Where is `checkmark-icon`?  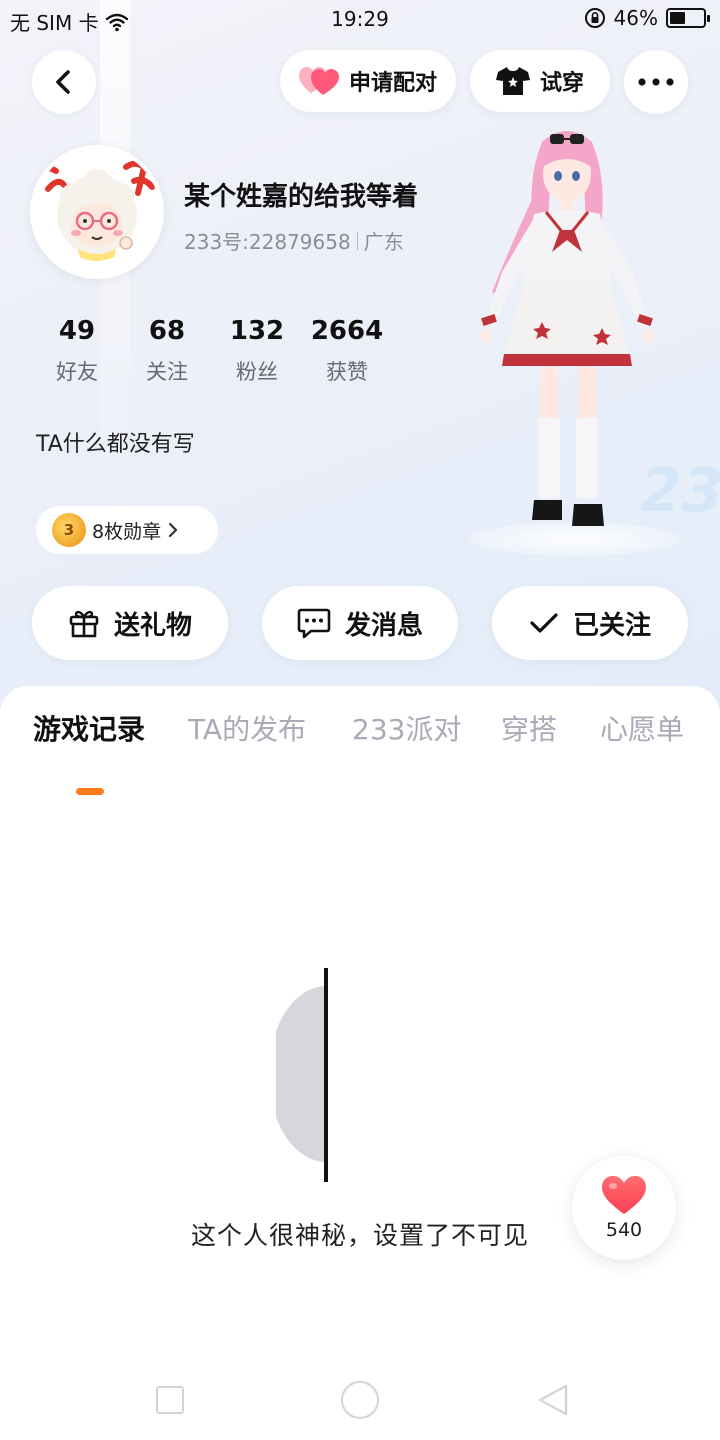 checkmark-icon is located at coordinates (544, 623).